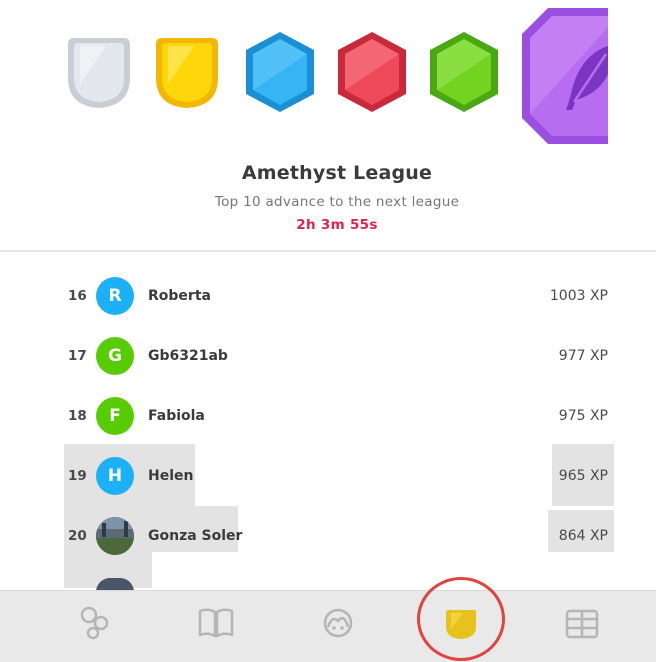 This screenshot has height=662, width=656. What do you see at coordinates (179, 296) in the screenshot?
I see `user-name: Roberta` at bounding box center [179, 296].